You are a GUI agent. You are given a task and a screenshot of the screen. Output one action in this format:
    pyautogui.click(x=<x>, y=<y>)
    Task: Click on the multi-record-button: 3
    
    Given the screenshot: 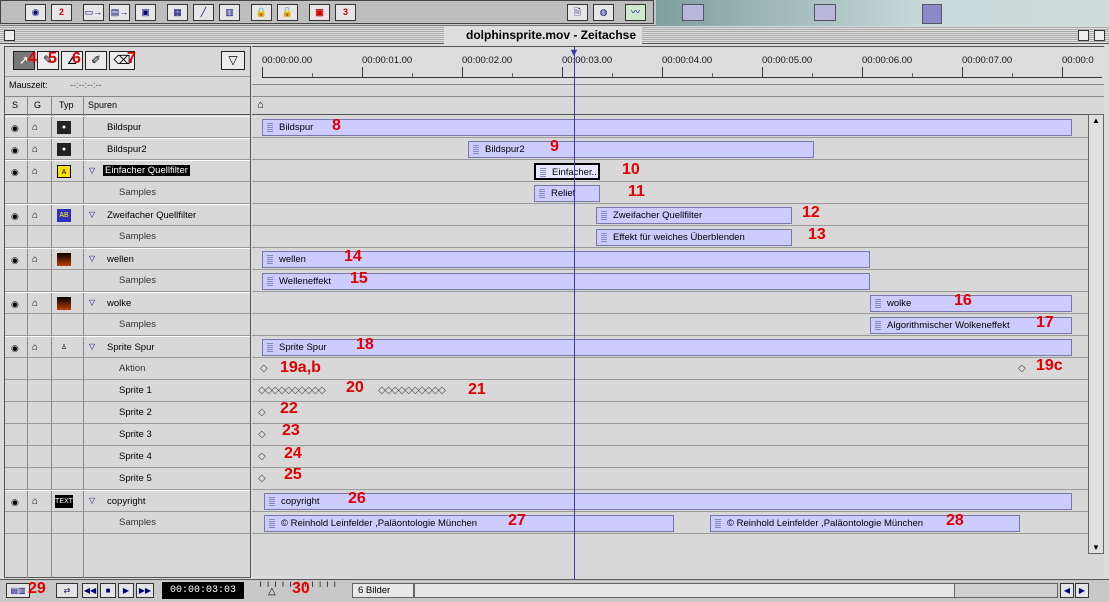 What is the action you would take?
    pyautogui.click(x=345, y=12)
    